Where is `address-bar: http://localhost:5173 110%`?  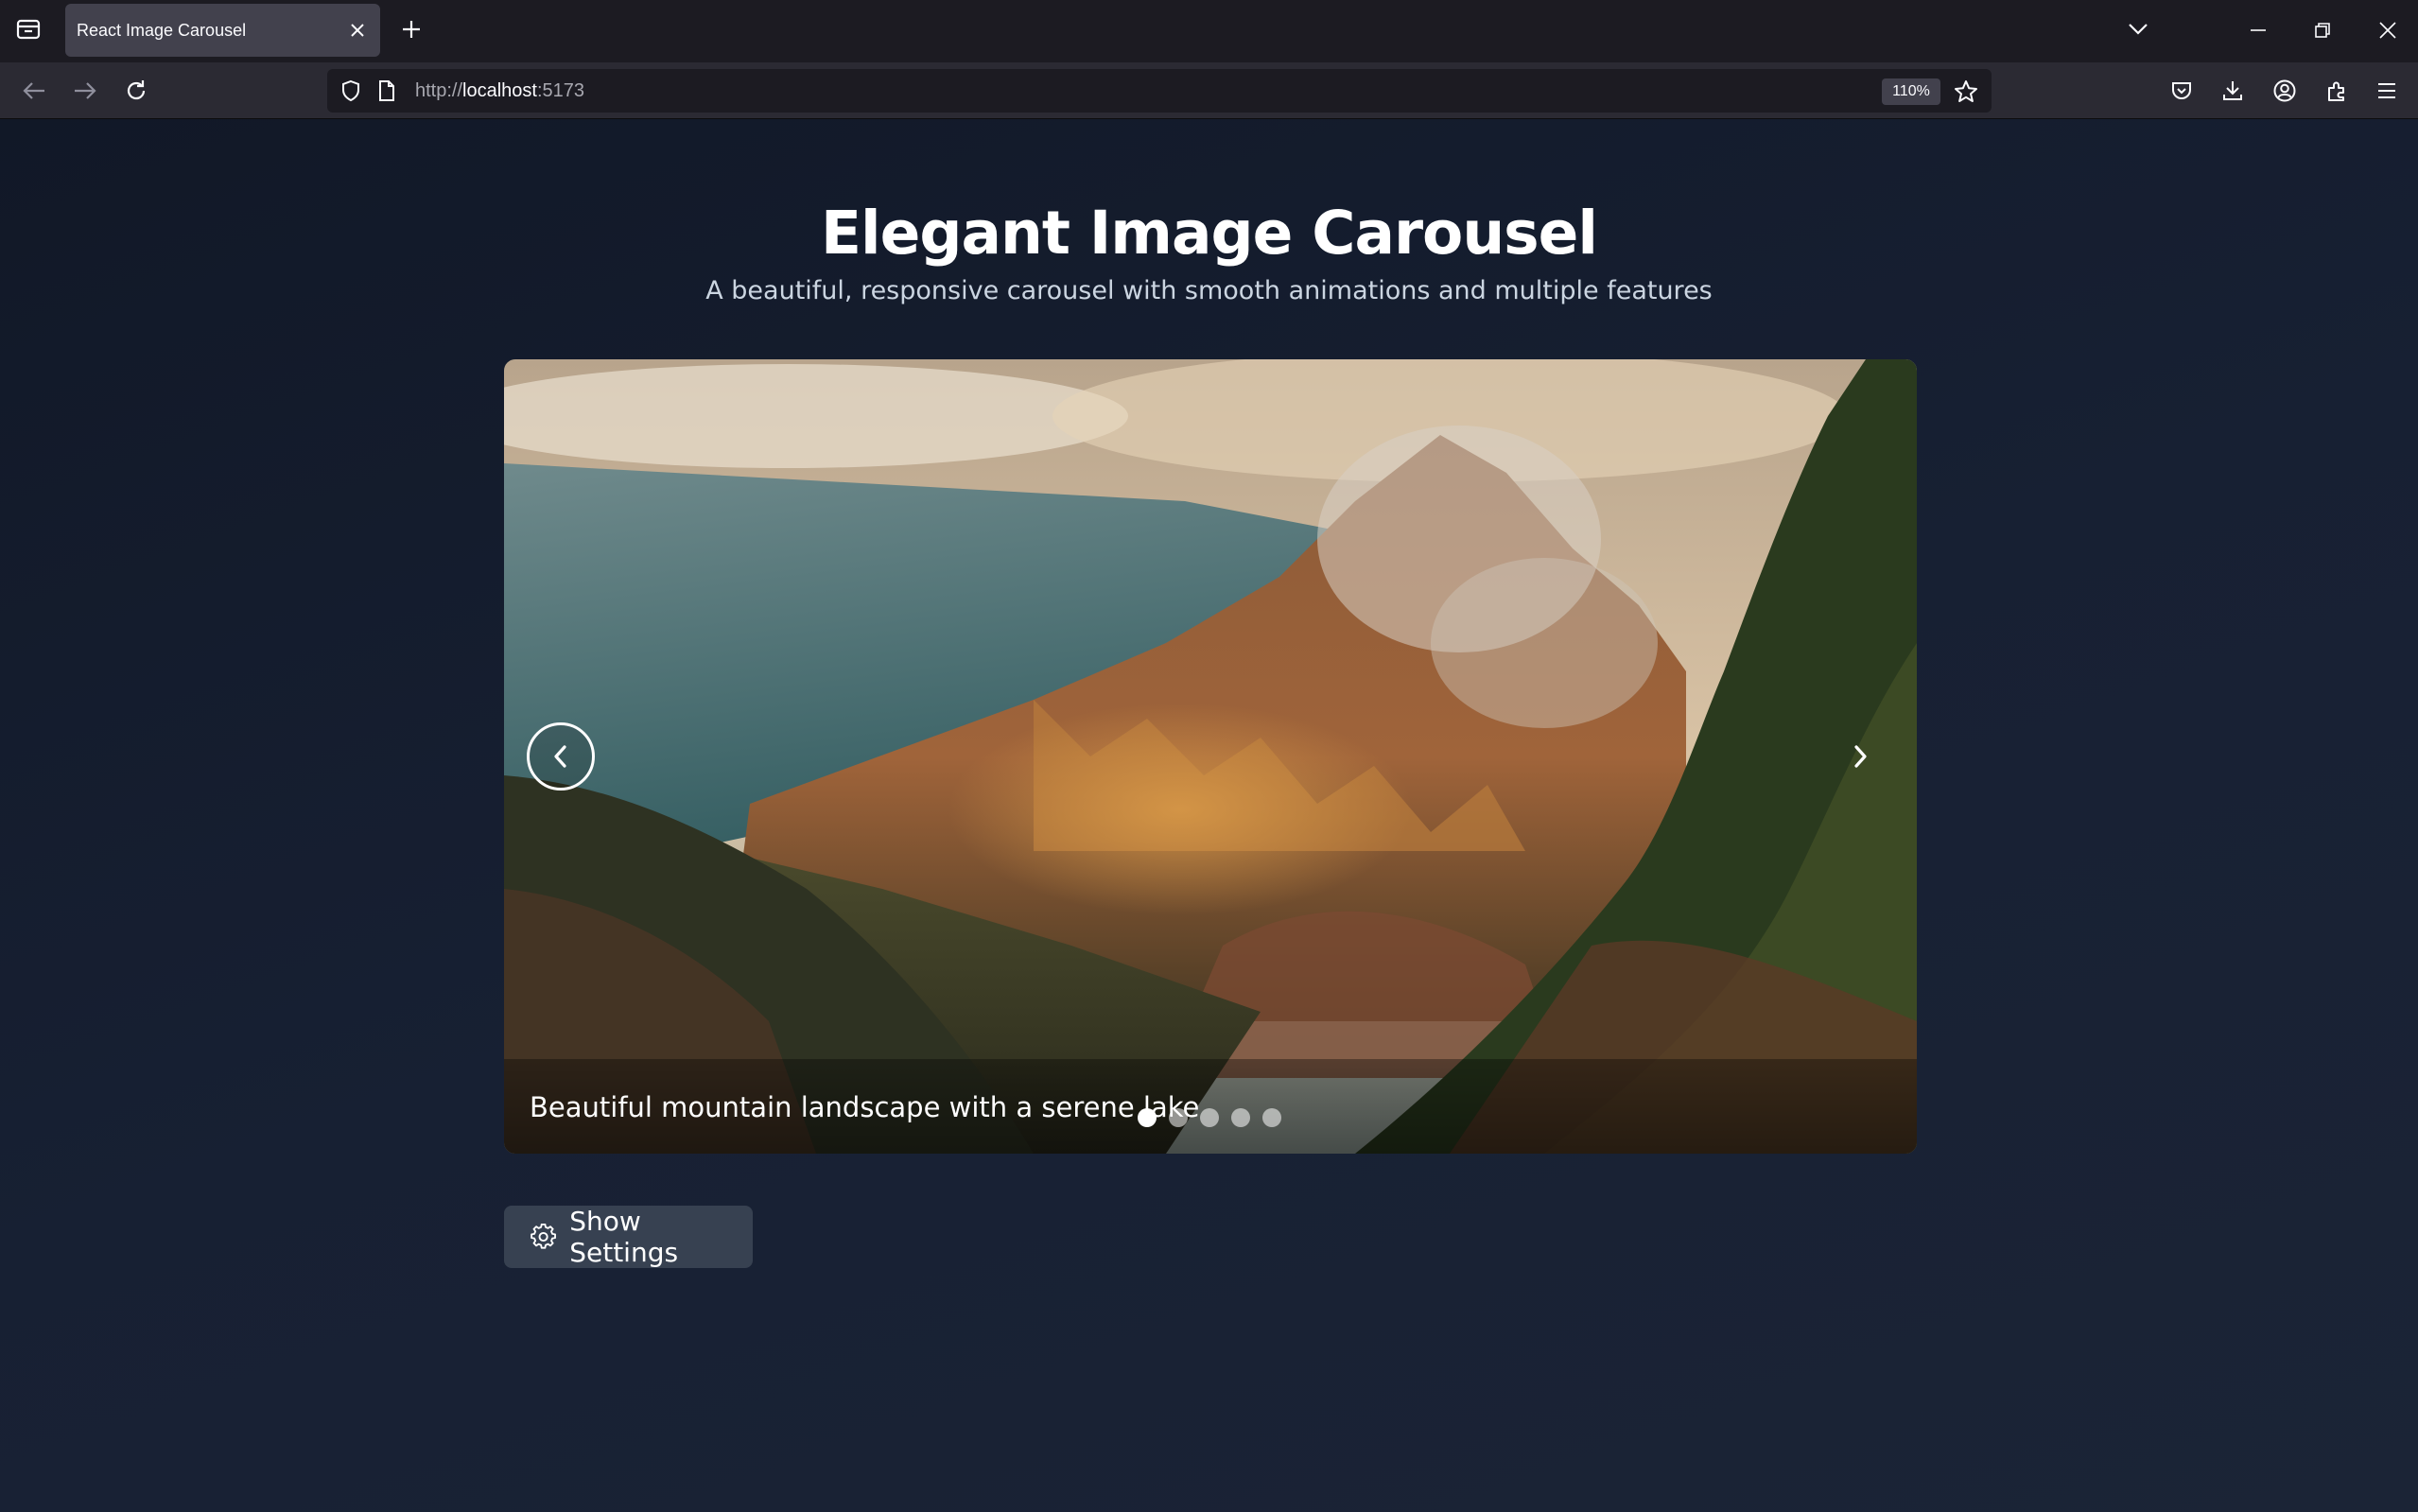 address-bar: http://localhost:5173 110% is located at coordinates (1159, 91).